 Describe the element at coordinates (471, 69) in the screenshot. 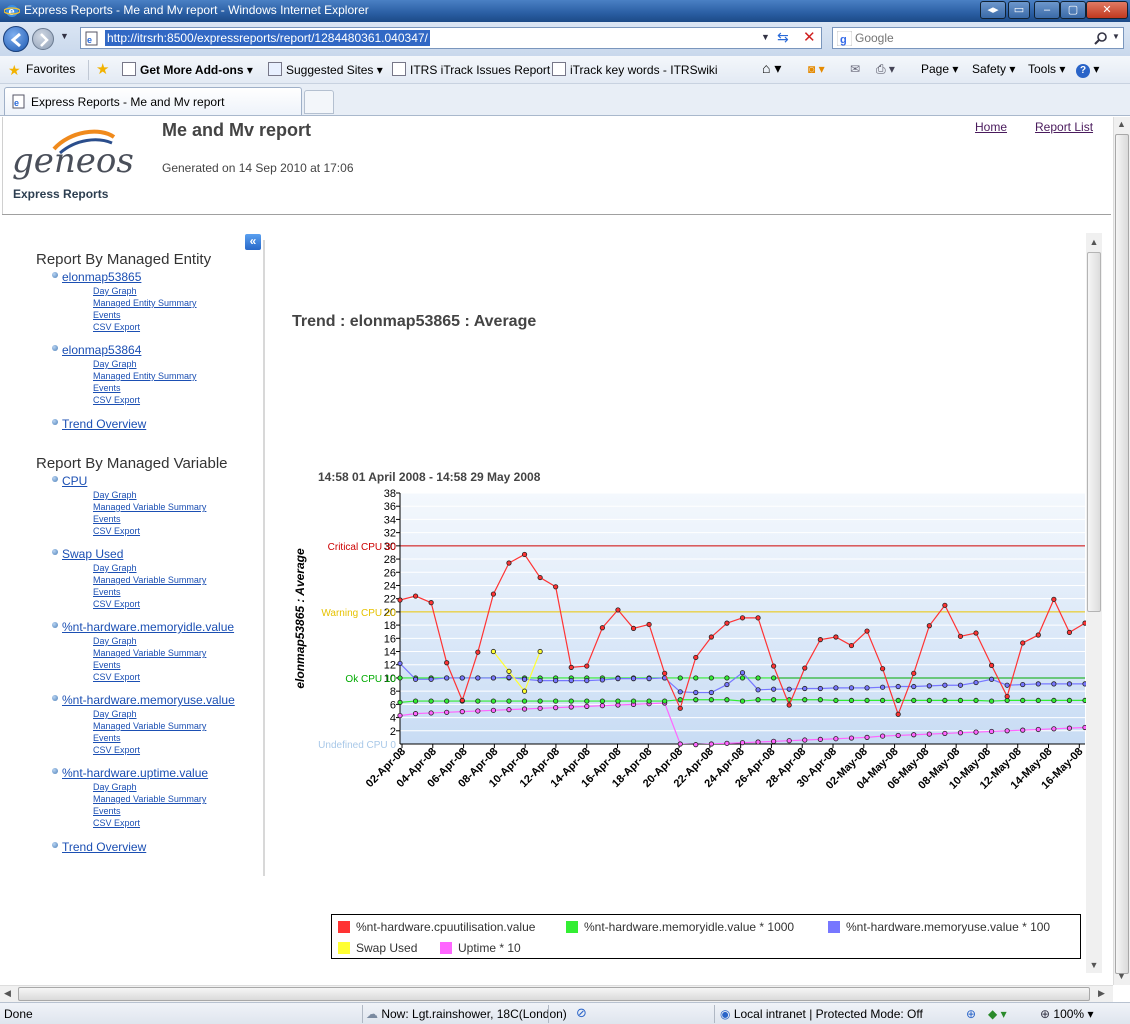

I see `fav-itrs-itrack: ITRS iTrack Issues Report` at that location.